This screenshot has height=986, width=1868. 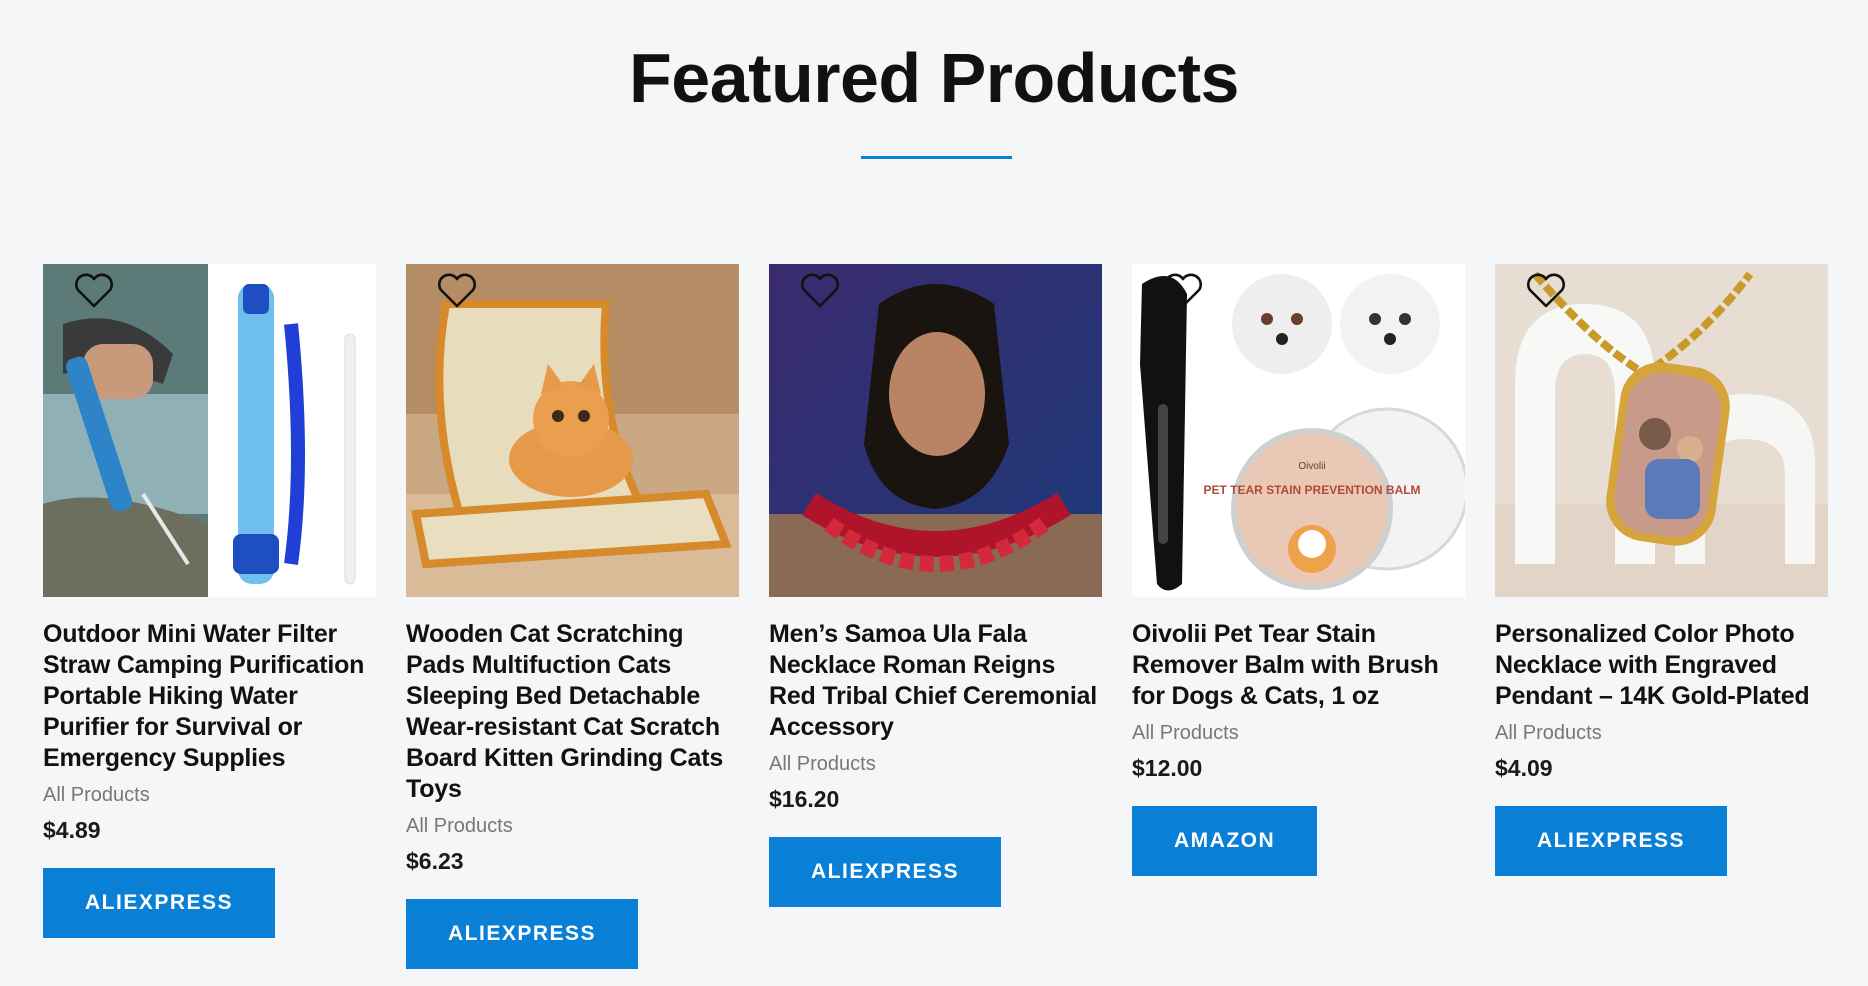 I want to click on product-image-cat-scratcher, so click(x=572, y=430).